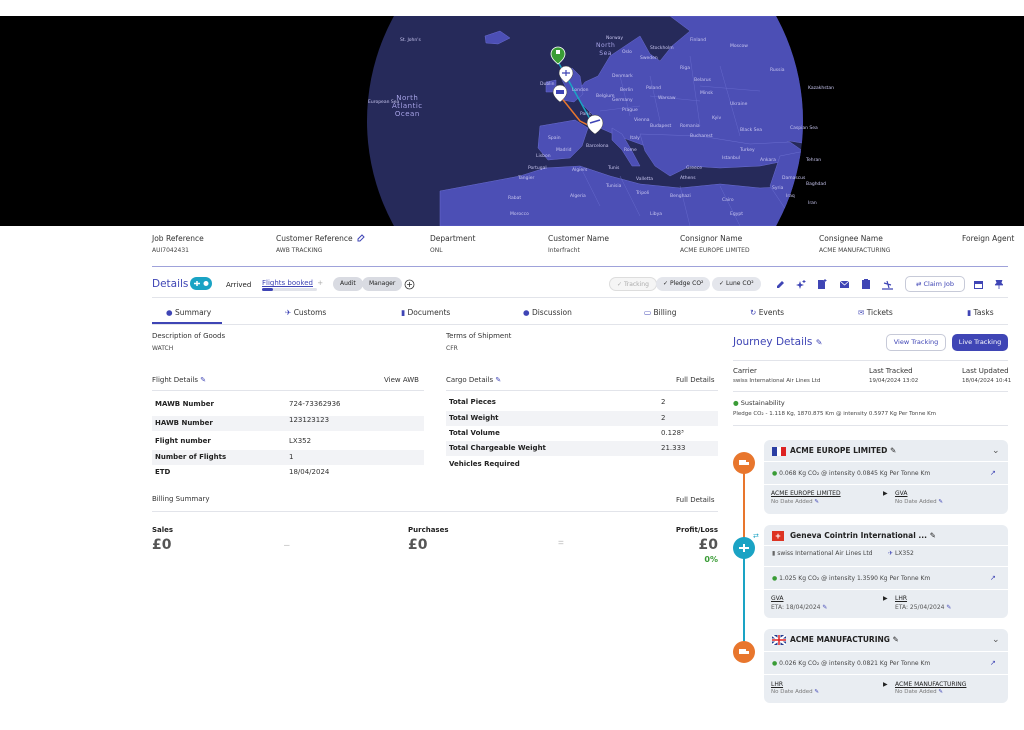 This screenshot has height=730, width=1024. I want to click on map-label: Turkey, so click(747, 150).